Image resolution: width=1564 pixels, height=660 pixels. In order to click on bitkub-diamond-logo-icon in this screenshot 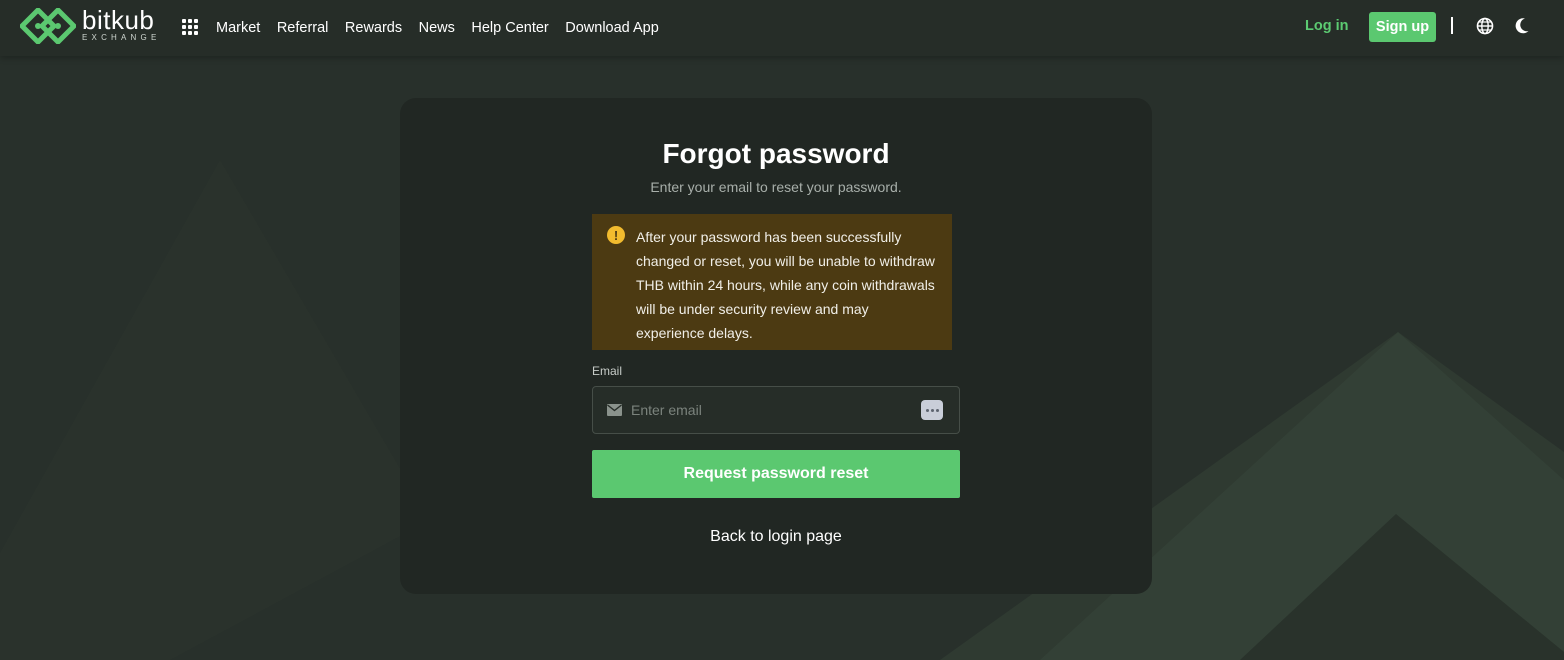, I will do `click(48, 26)`.